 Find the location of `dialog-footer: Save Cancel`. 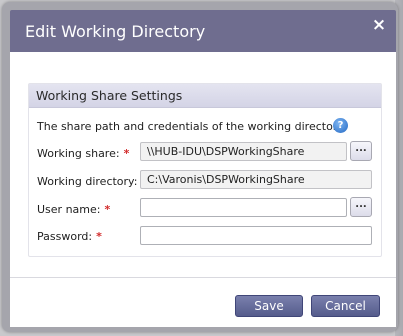

dialog-footer: Save Cancel is located at coordinates (203, 302).